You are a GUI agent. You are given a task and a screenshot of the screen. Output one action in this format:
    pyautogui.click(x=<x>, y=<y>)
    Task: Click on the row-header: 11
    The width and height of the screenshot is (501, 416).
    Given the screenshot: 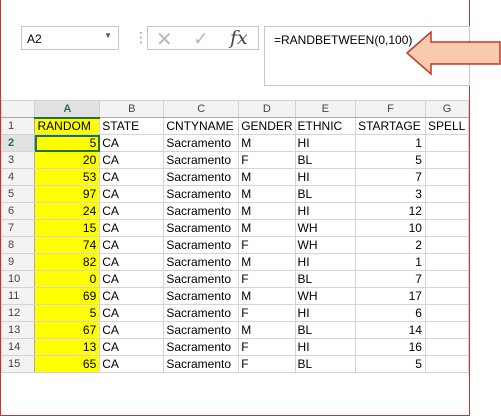 What is the action you would take?
    pyautogui.click(x=18, y=296)
    